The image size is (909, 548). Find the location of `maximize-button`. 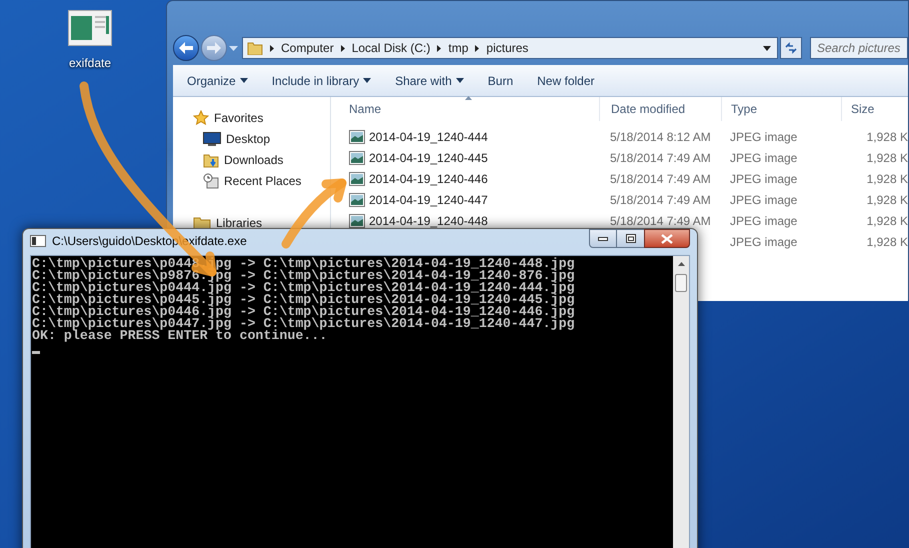

maximize-button is located at coordinates (630, 238).